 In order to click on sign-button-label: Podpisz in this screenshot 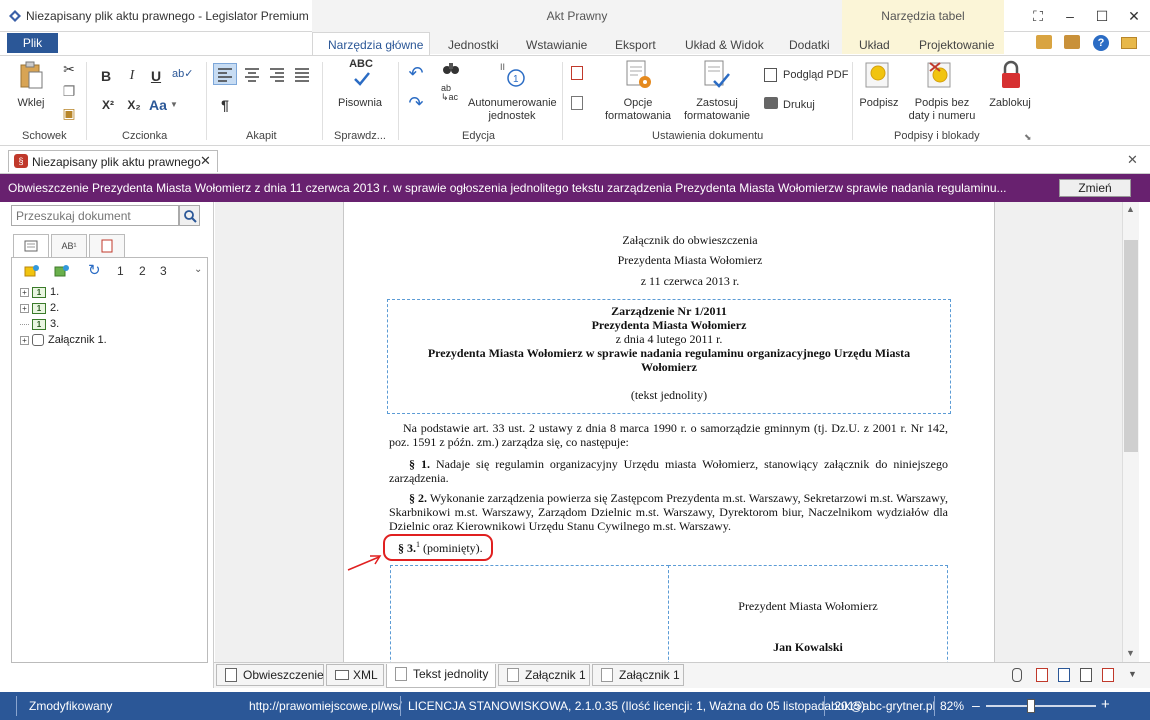, I will do `click(879, 103)`.